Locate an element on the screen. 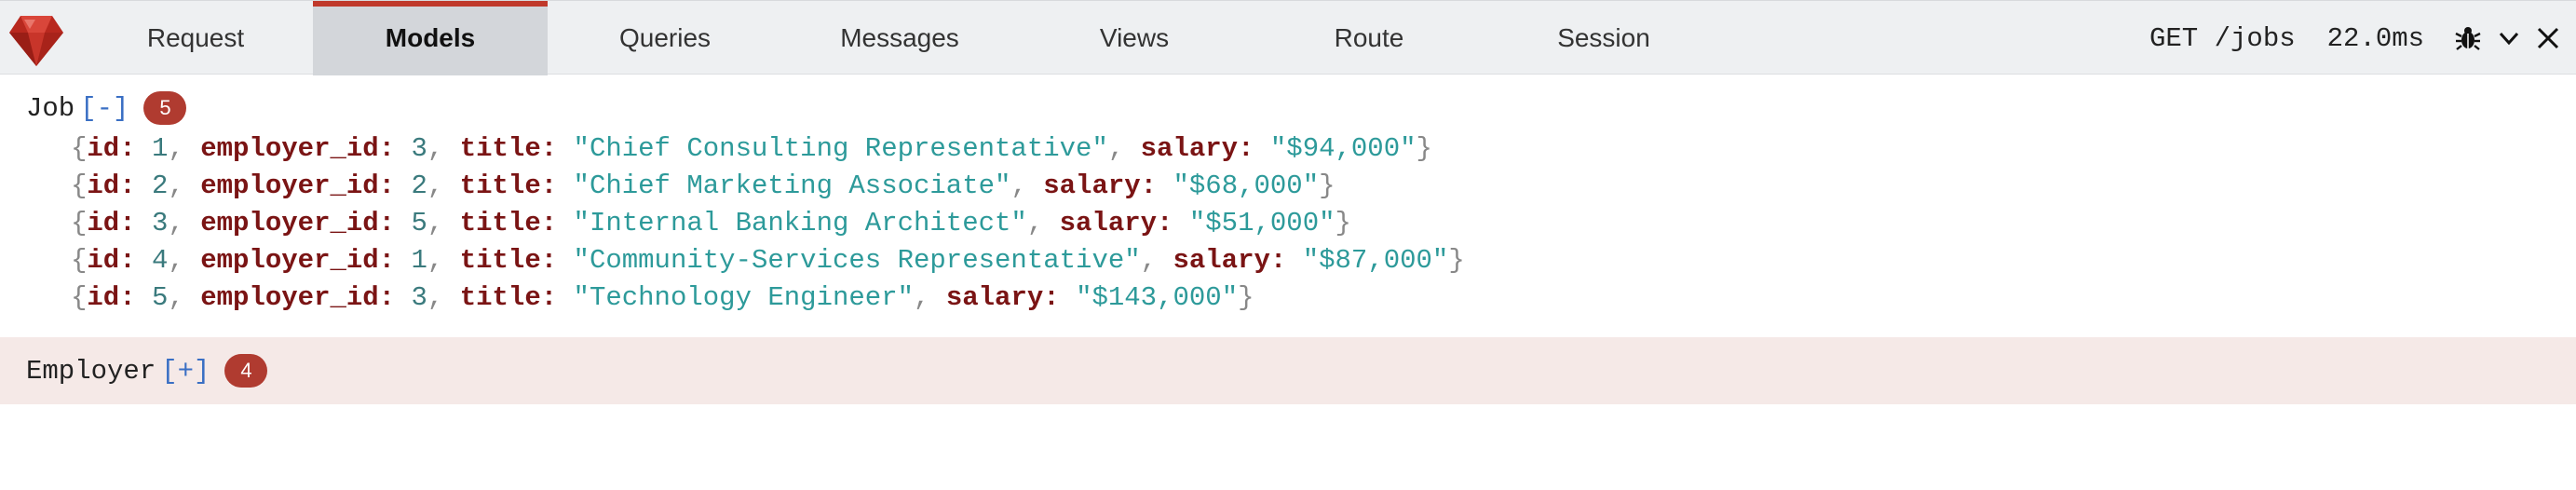 The height and width of the screenshot is (490, 2576). model-header-employer: Employer [+] 4 is located at coordinates (1288, 370).